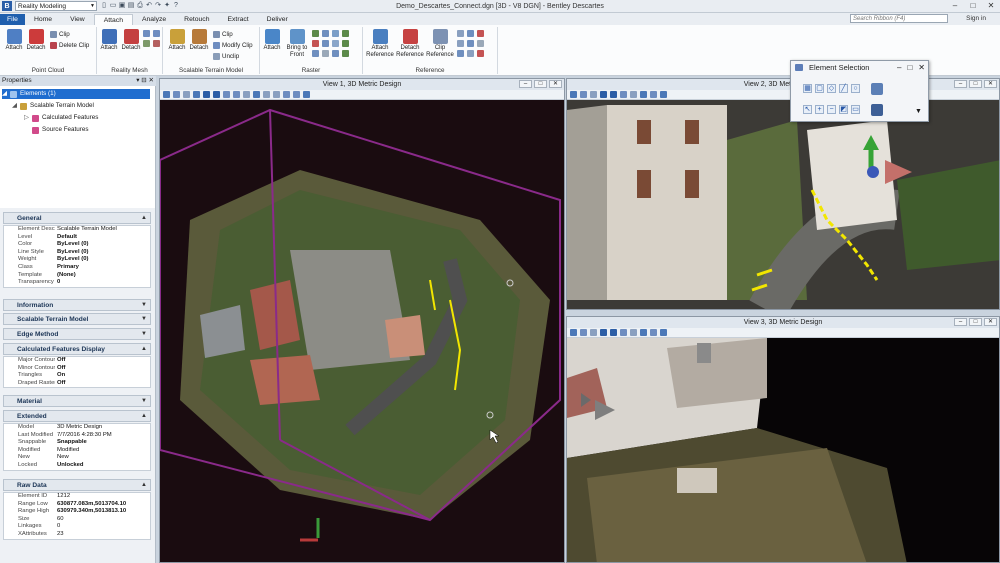  Describe the element at coordinates (233, 45) in the screenshot. I see `terrain-modify-clip-button: Modify Clip` at that location.